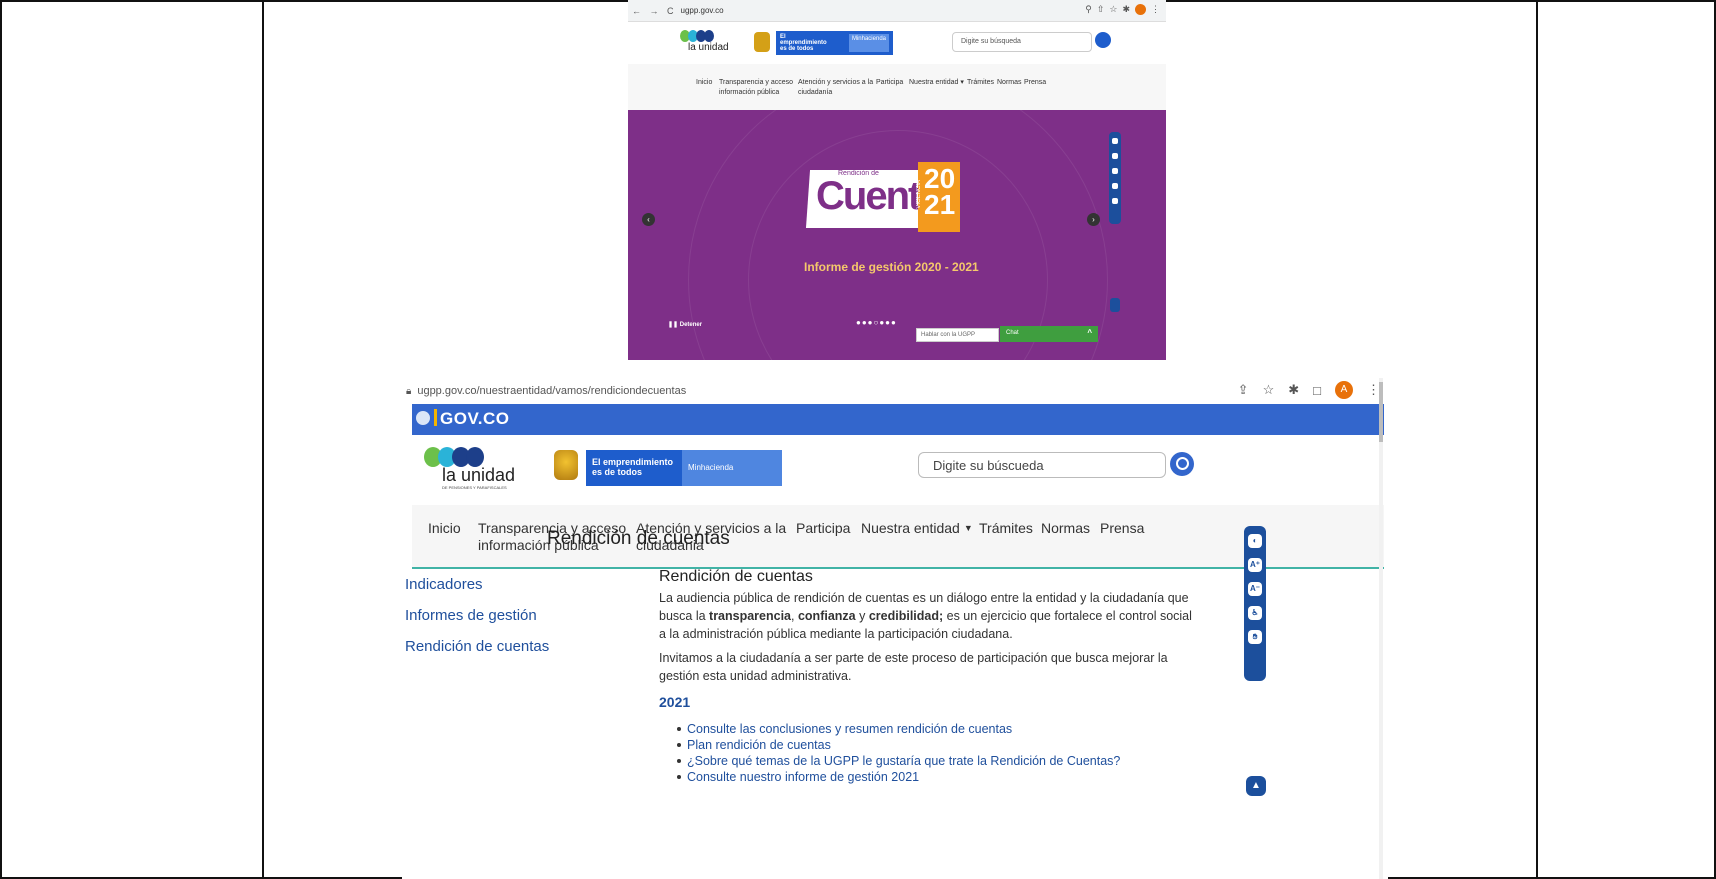 The image size is (1716, 879). What do you see at coordinates (474, 487) in the screenshot?
I see `logo-subtitle: DE PENSIONES Y PARAFISCALES` at bounding box center [474, 487].